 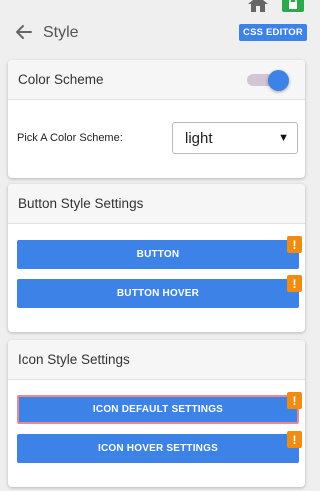 I want to click on caret-down-icon: ▼, so click(x=283, y=138).